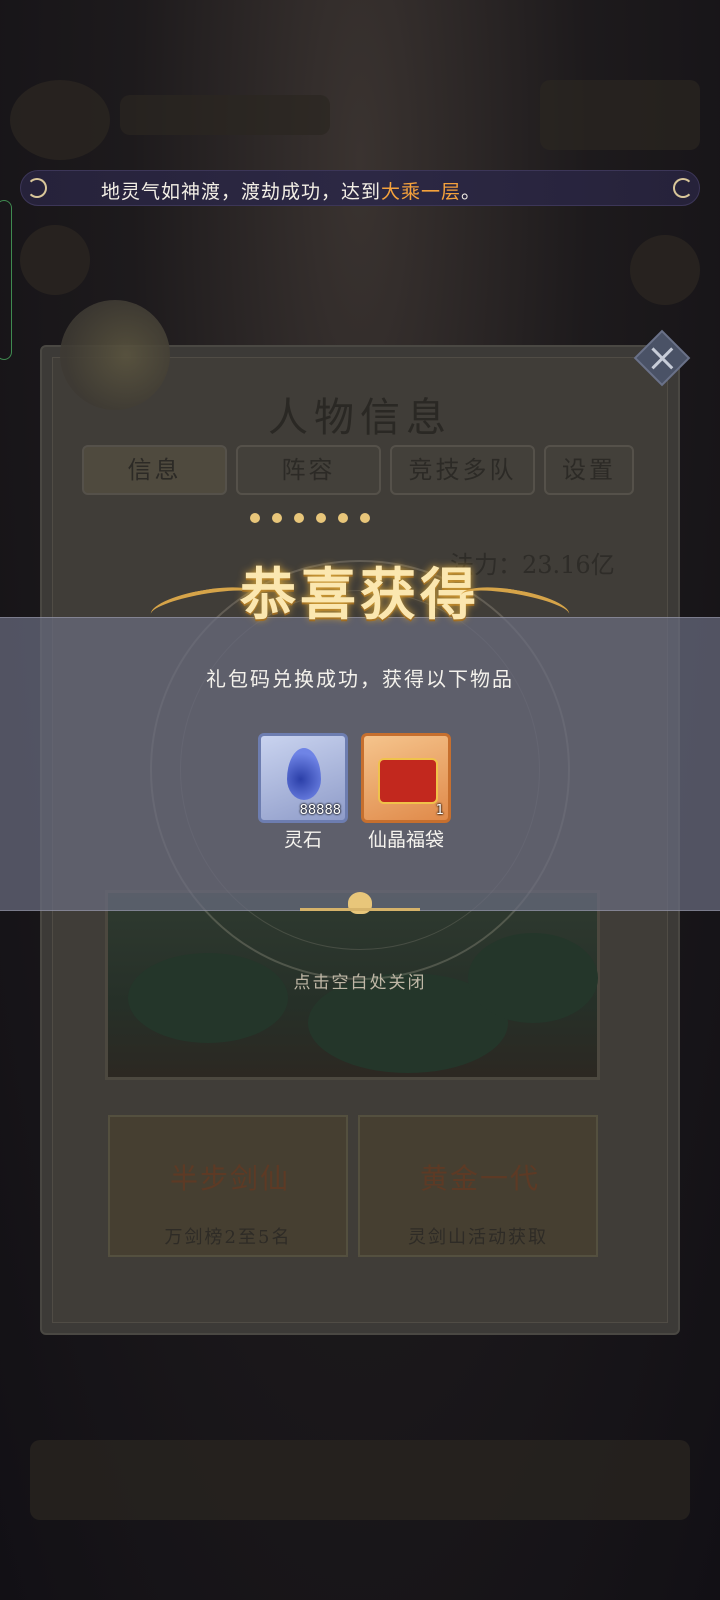 The image size is (720, 1600). Describe the element at coordinates (479, 1178) in the screenshot. I see `title-logo: 黄金一代` at that location.